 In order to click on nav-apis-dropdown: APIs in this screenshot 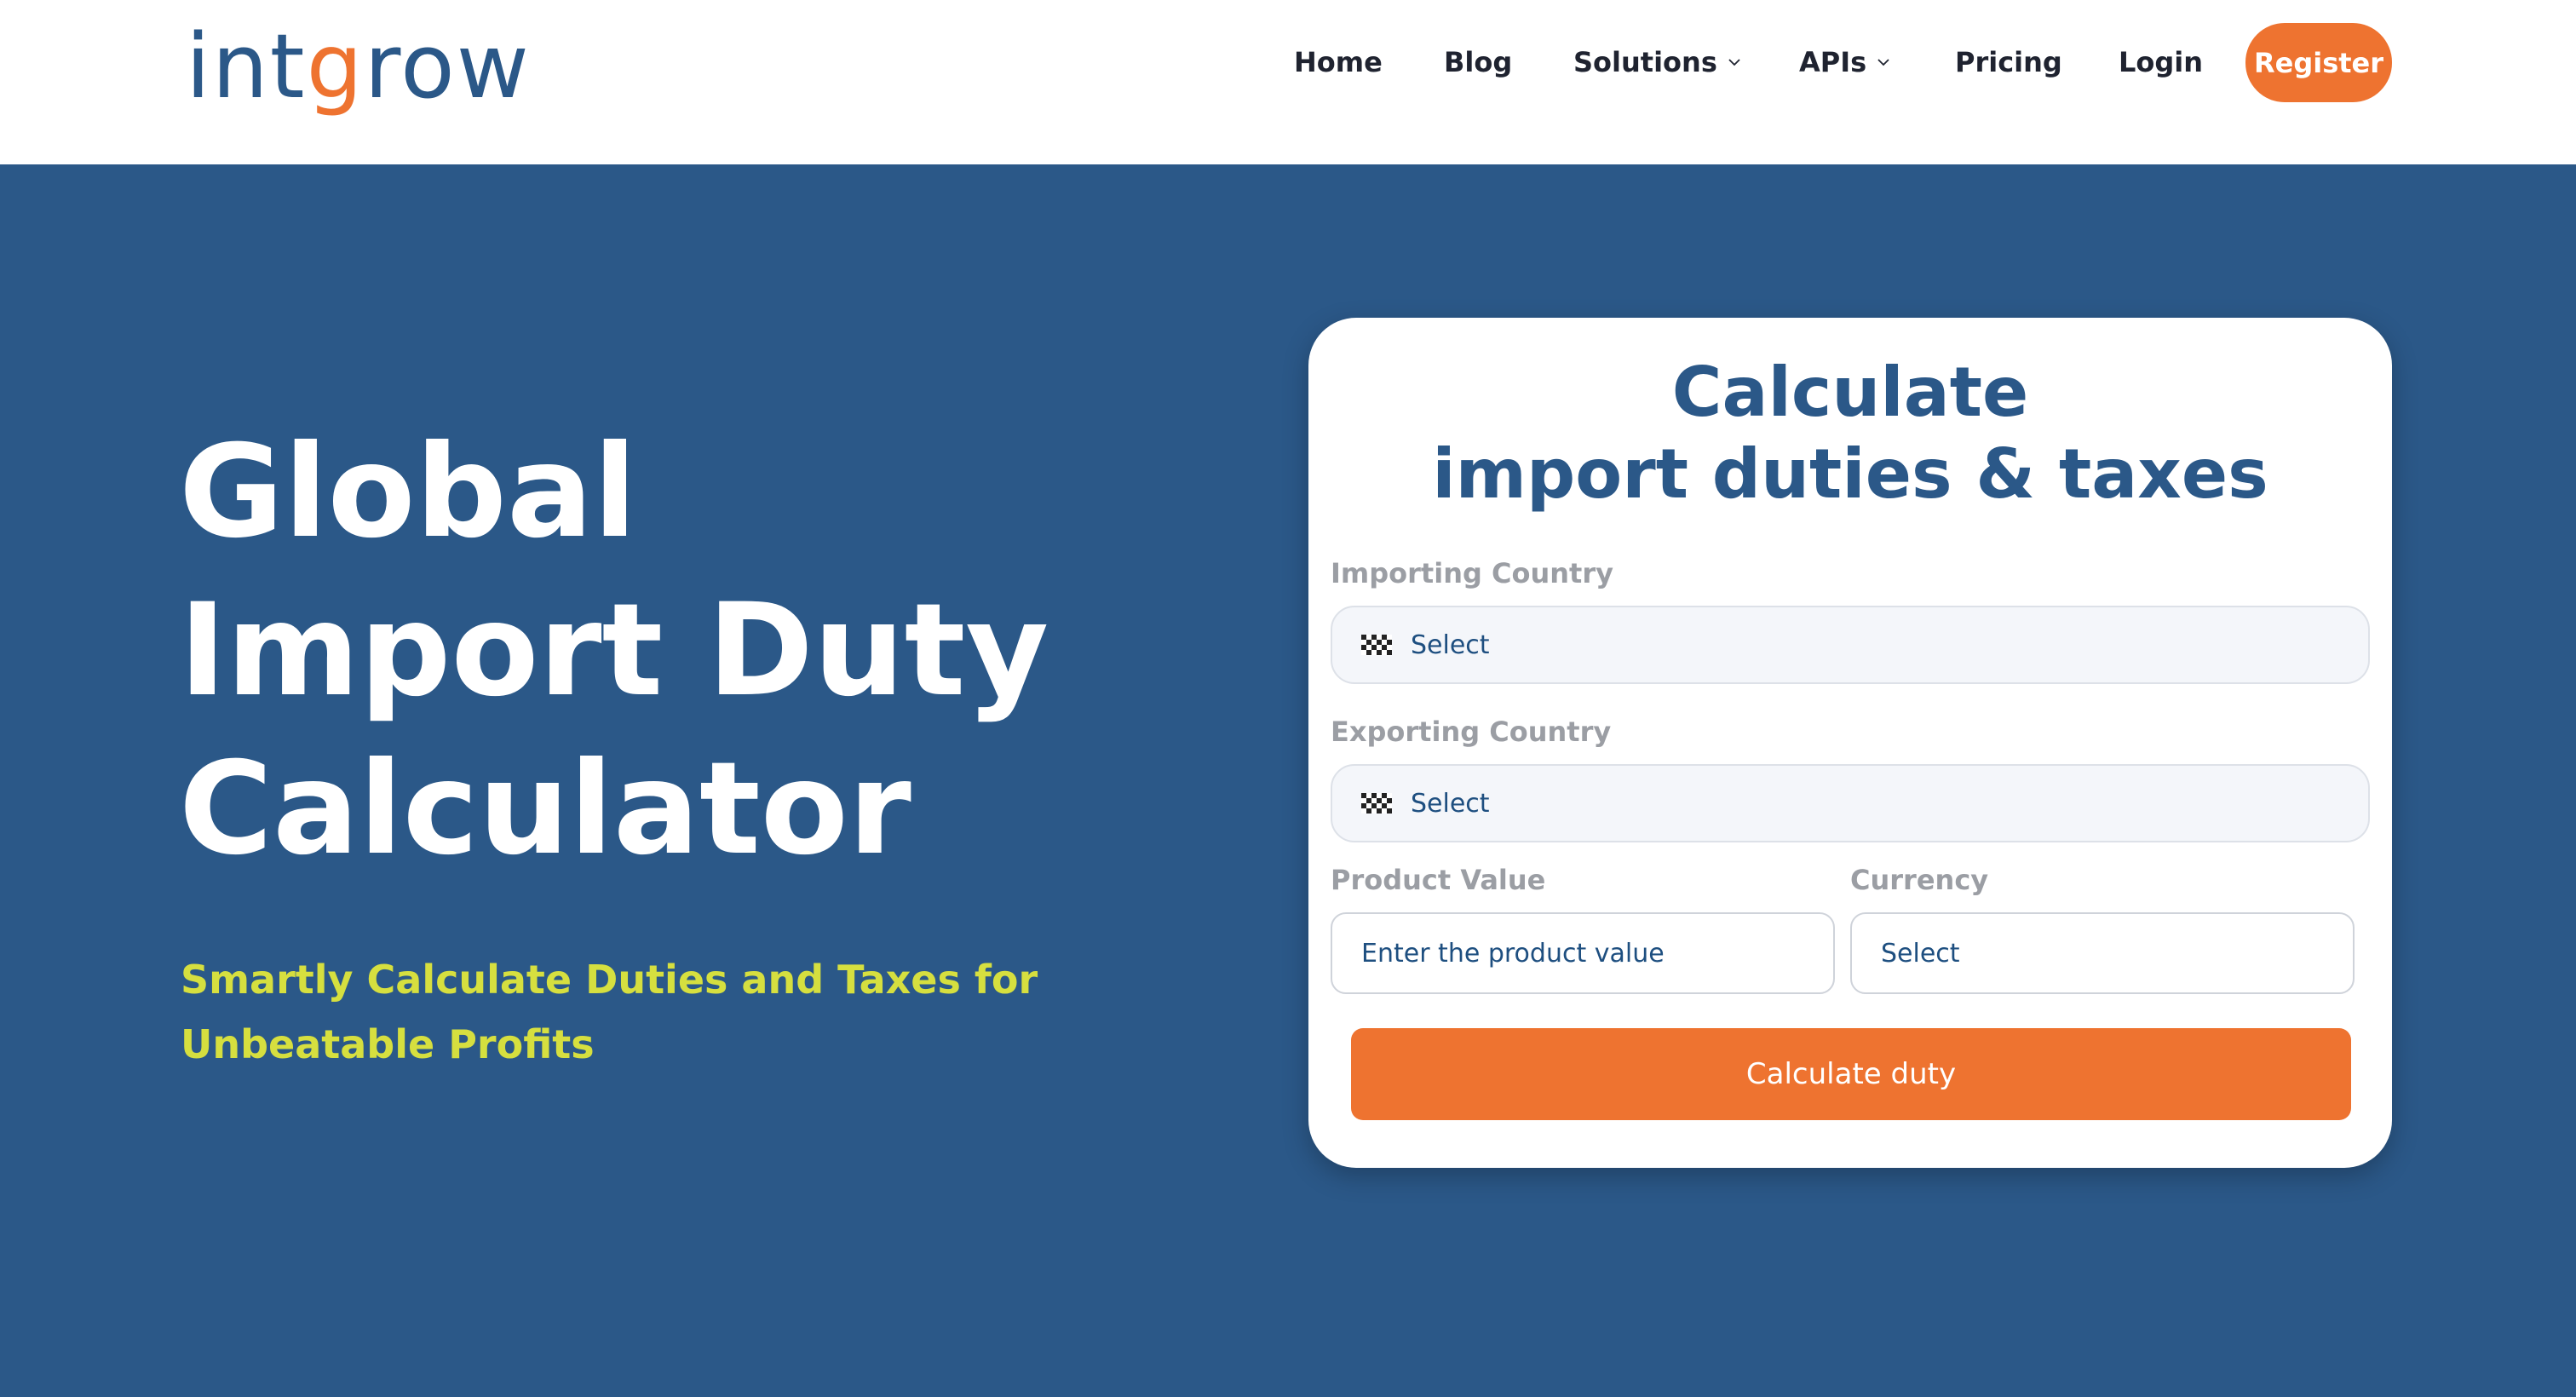, I will do `click(1845, 63)`.